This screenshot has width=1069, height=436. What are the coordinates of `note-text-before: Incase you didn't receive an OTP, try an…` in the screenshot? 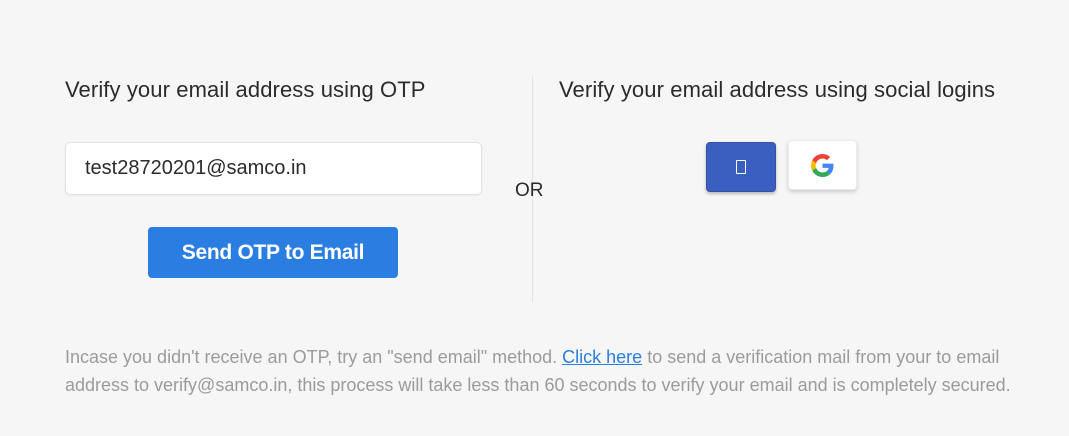 It's located at (314, 357).